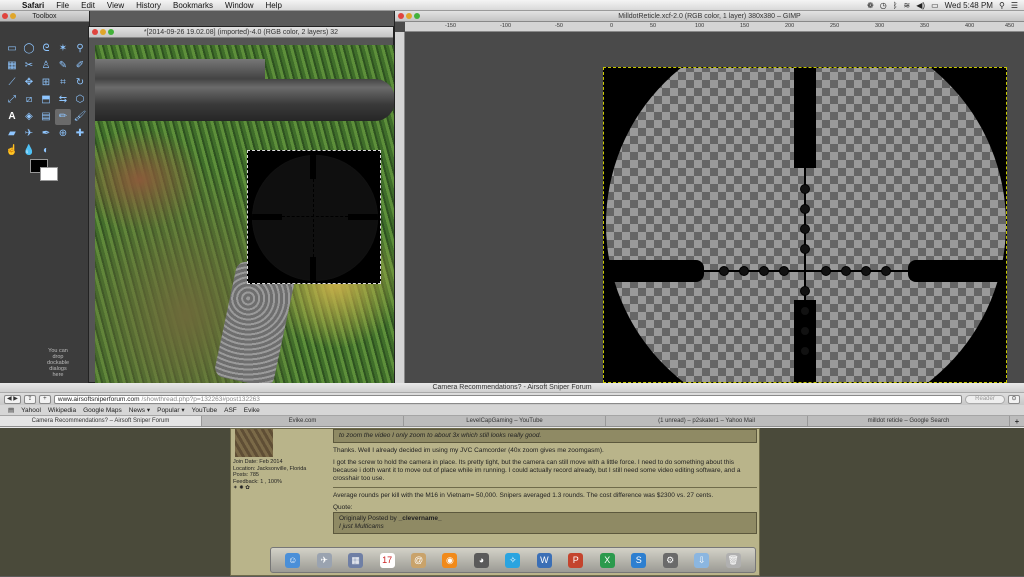 This screenshot has height=577, width=1024. What do you see at coordinates (230, 410) in the screenshot?
I see `bookmark-item: ASF` at bounding box center [230, 410].